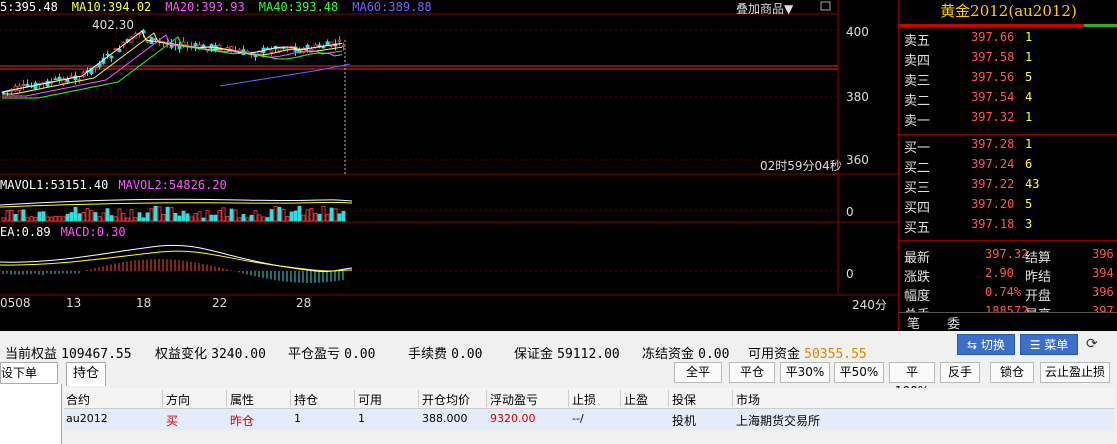  Describe the element at coordinates (869, 304) in the screenshot. I see `period-label: 240分` at that location.